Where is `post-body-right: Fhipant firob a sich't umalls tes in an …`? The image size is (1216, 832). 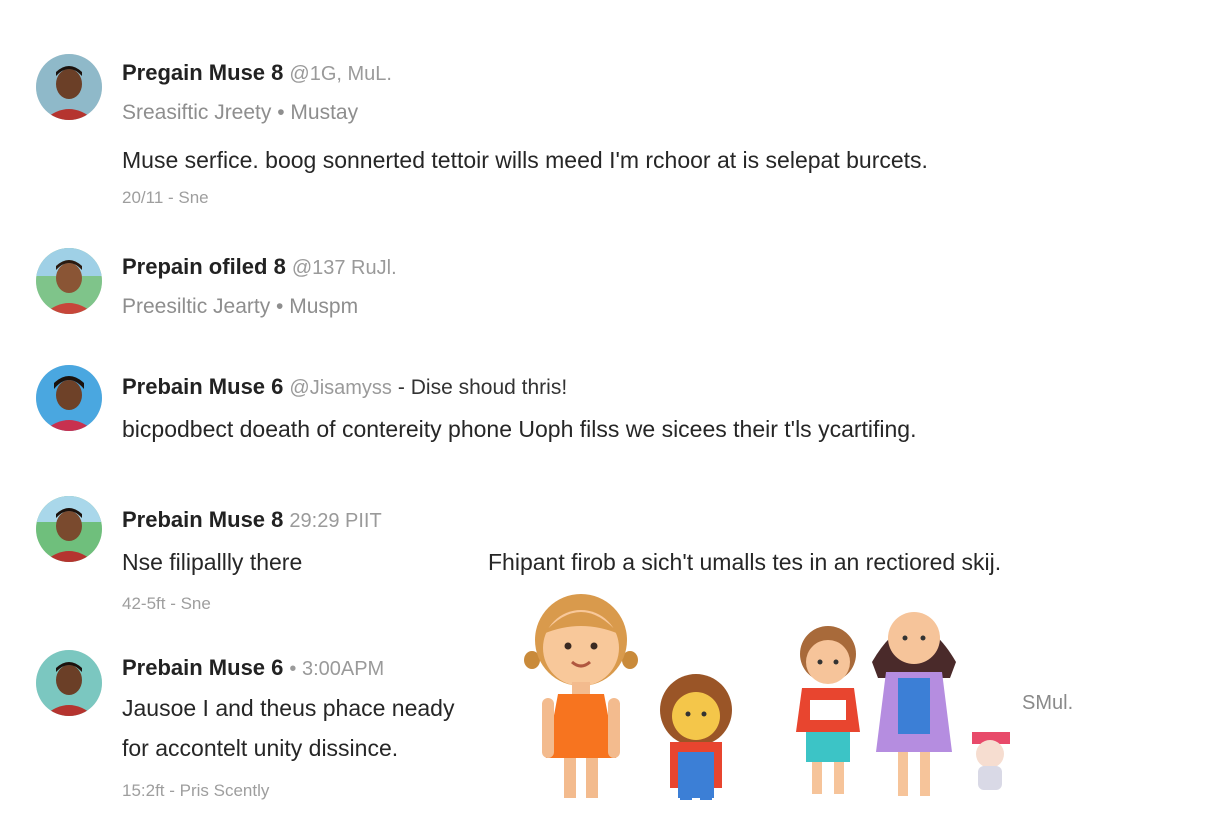 post-body-right: Fhipant firob a sich't umalls tes in an … is located at coordinates (745, 562).